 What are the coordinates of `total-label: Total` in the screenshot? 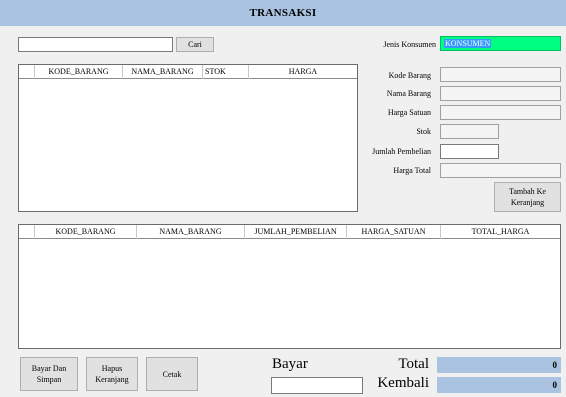 It's located at (413, 364).